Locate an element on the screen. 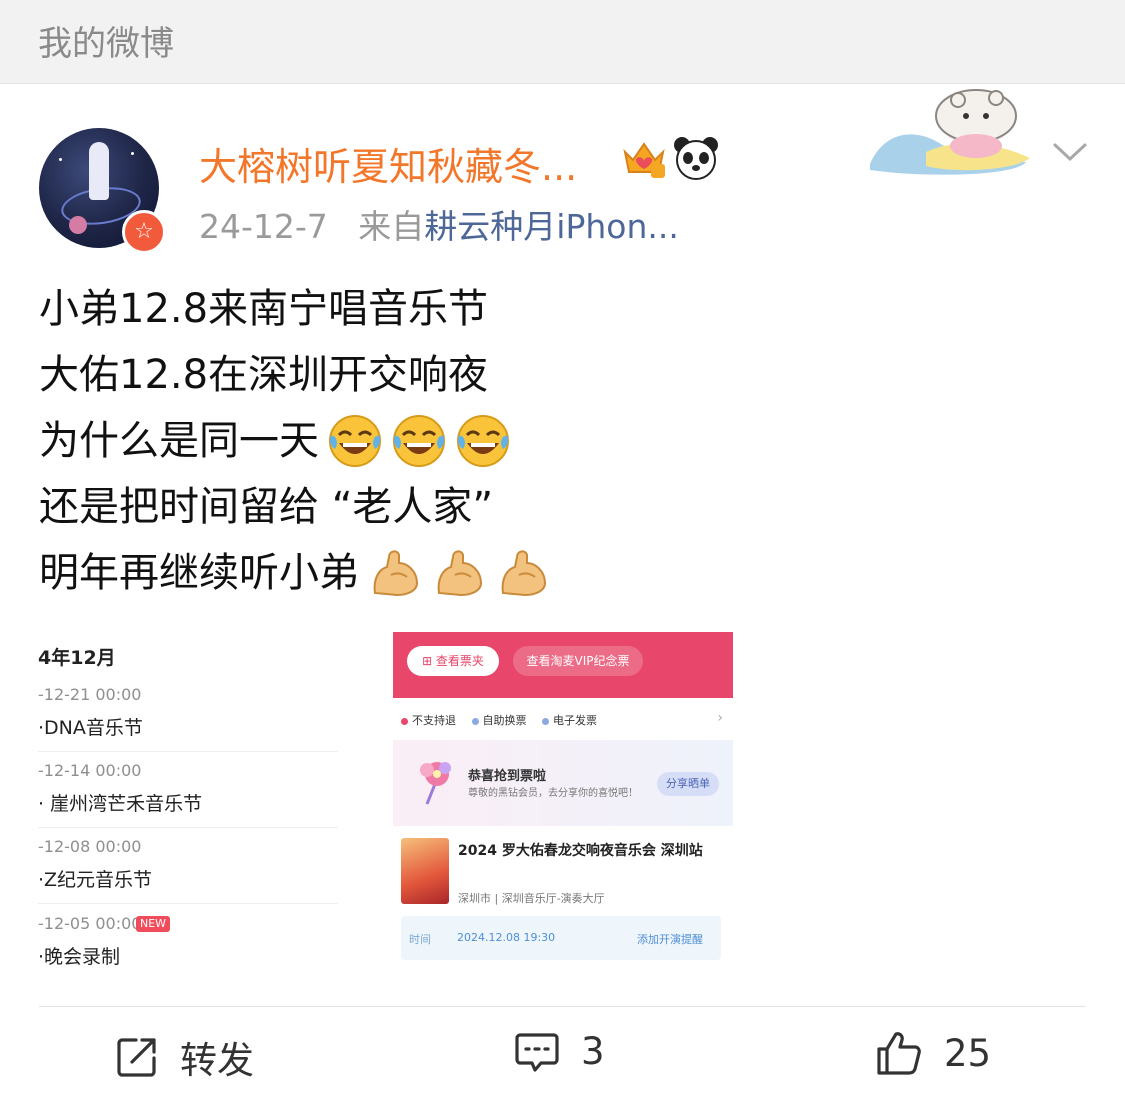  chevron-right-icon: › is located at coordinates (720, 718).